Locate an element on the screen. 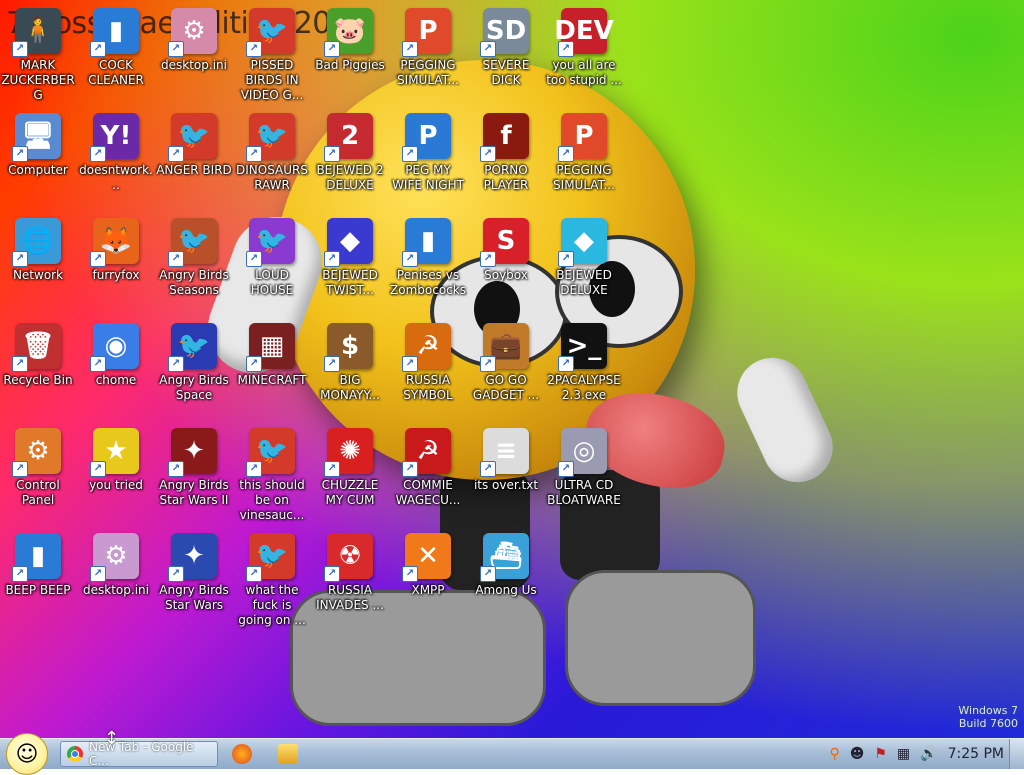  desktop-icon: 🐦 ↗ Angry Birds Seasons is located at coordinates (194, 258).